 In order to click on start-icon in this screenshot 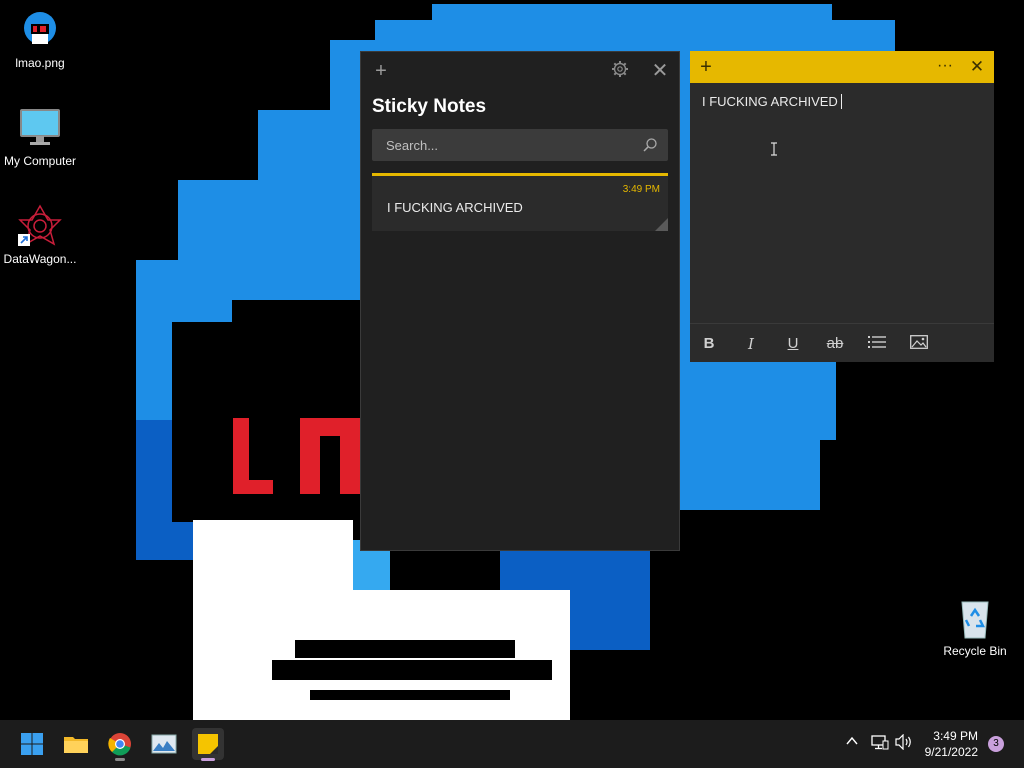, I will do `click(32, 744)`.